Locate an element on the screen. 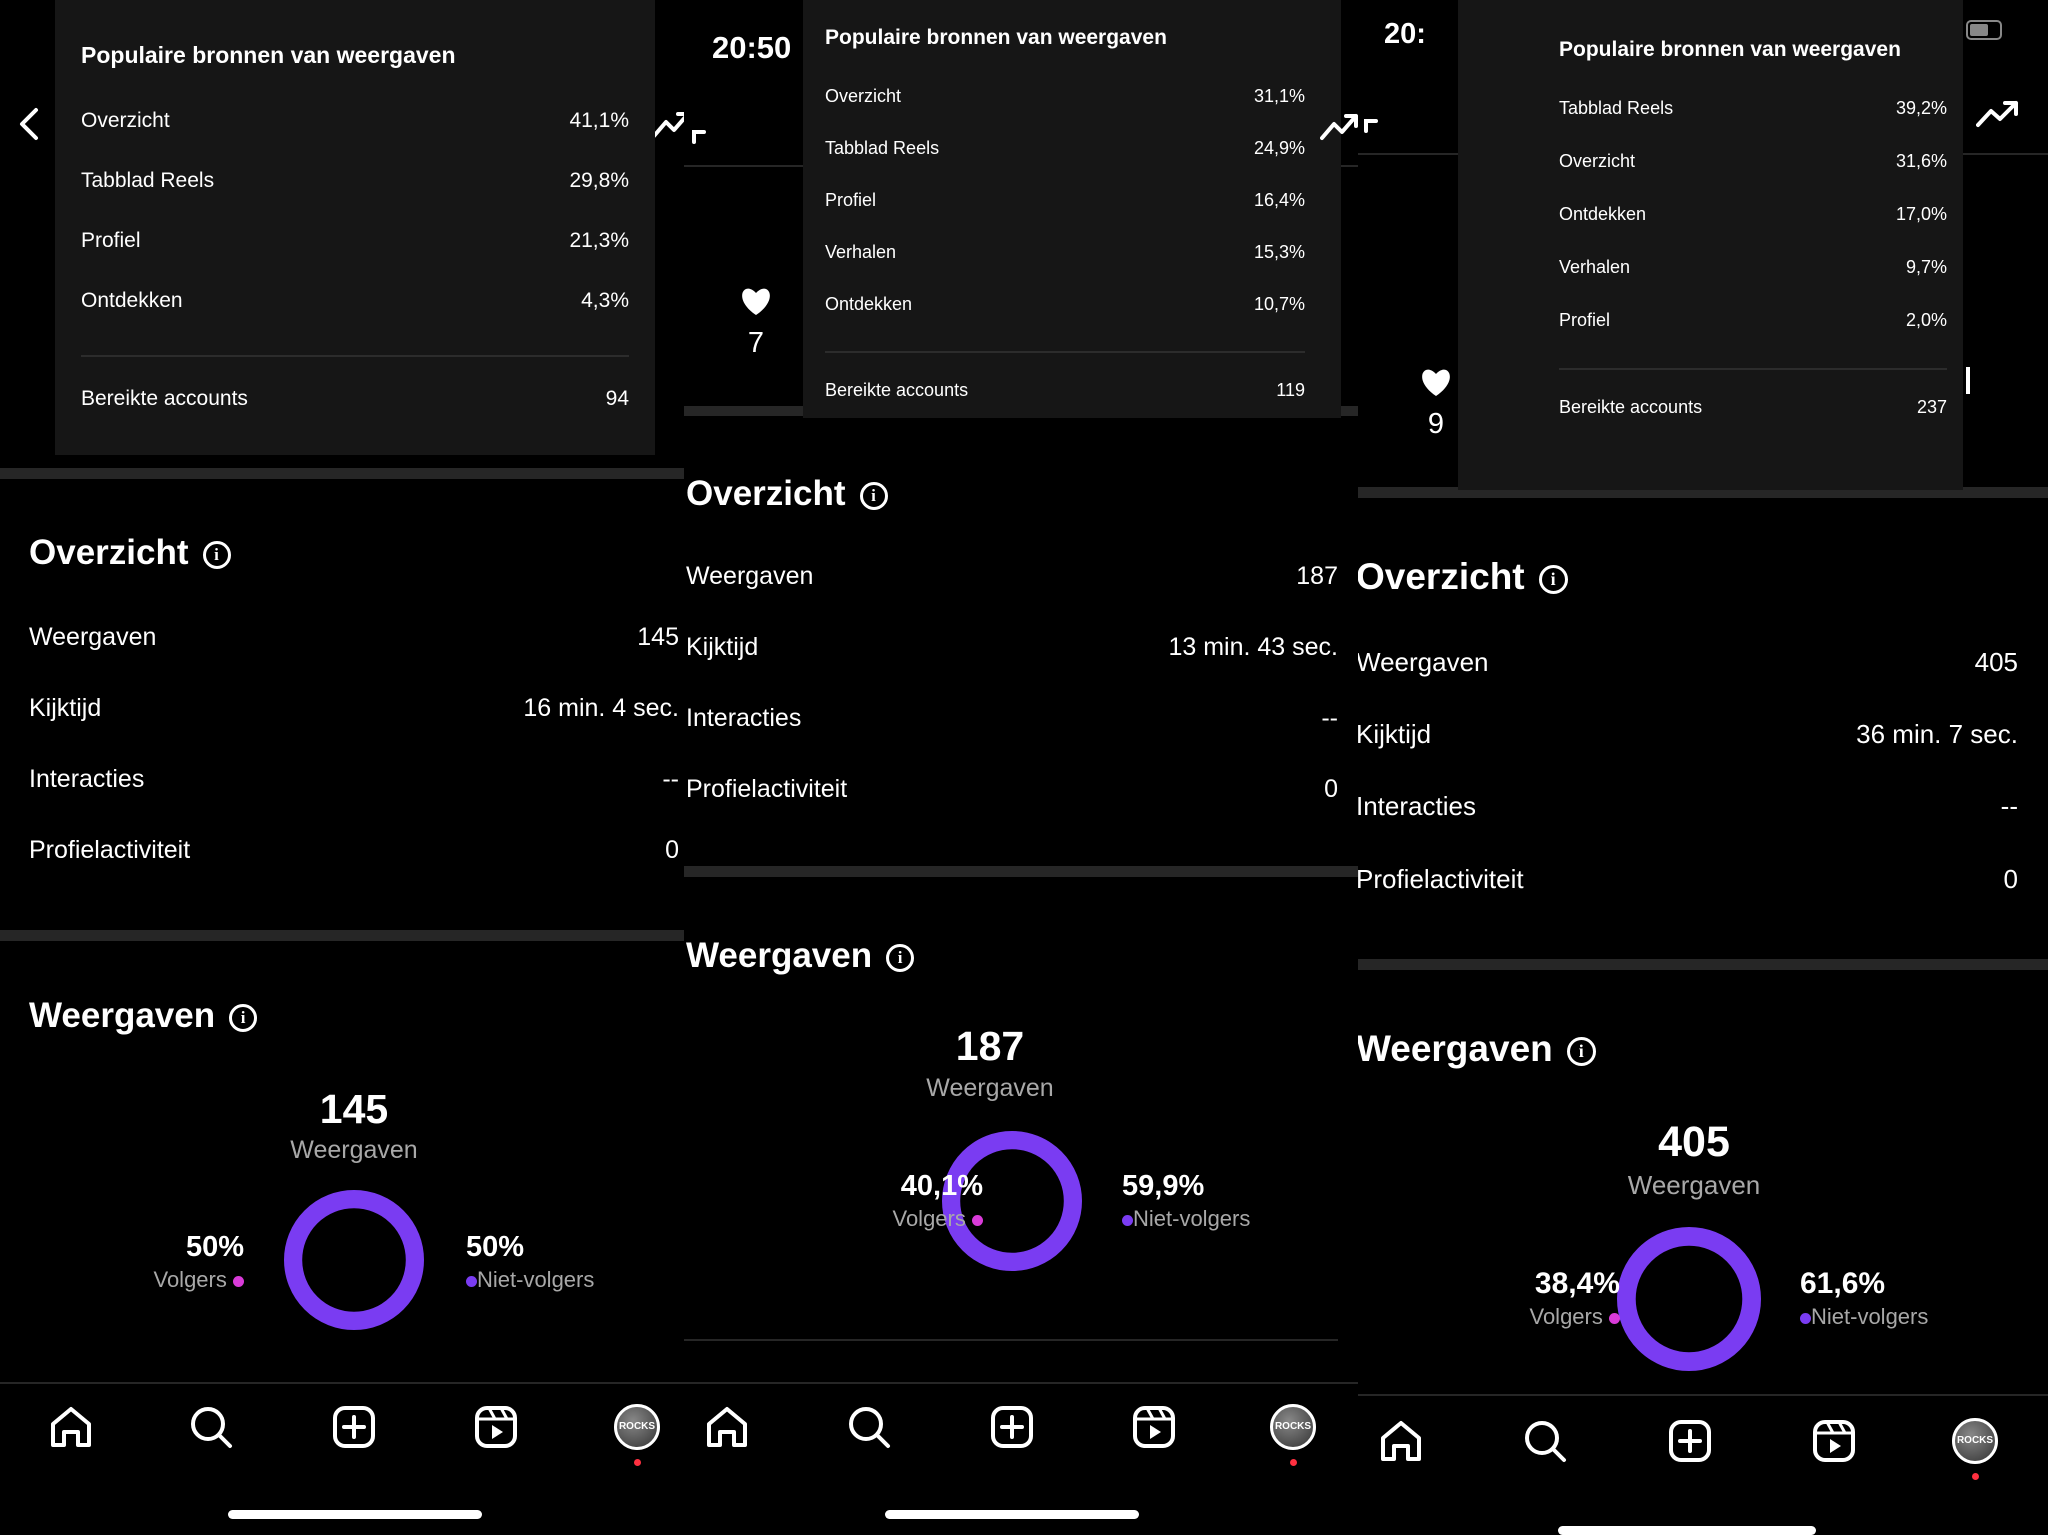 Image resolution: width=2048 pixels, height=1535 pixels. followers-label: Volgers is located at coordinates (190, 1279).